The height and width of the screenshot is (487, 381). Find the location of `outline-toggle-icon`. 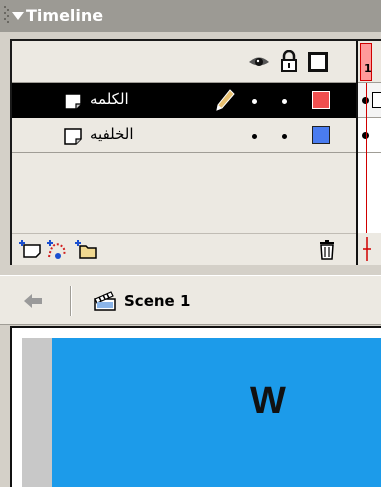

outline-toggle-icon is located at coordinates (318, 62).